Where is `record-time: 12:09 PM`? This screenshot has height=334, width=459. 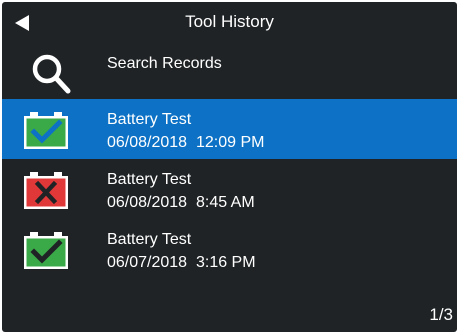 record-time: 12:09 PM is located at coordinates (230, 142).